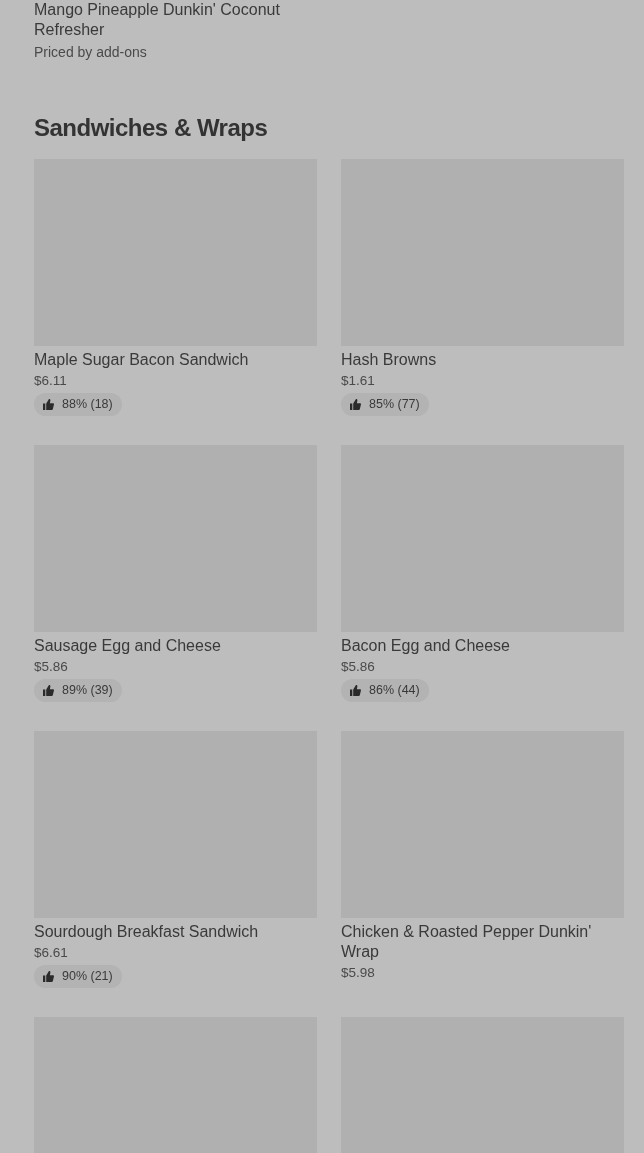 This screenshot has height=1153, width=644. I want to click on item-name: Sausage Egg and Cheese, so click(128, 646).